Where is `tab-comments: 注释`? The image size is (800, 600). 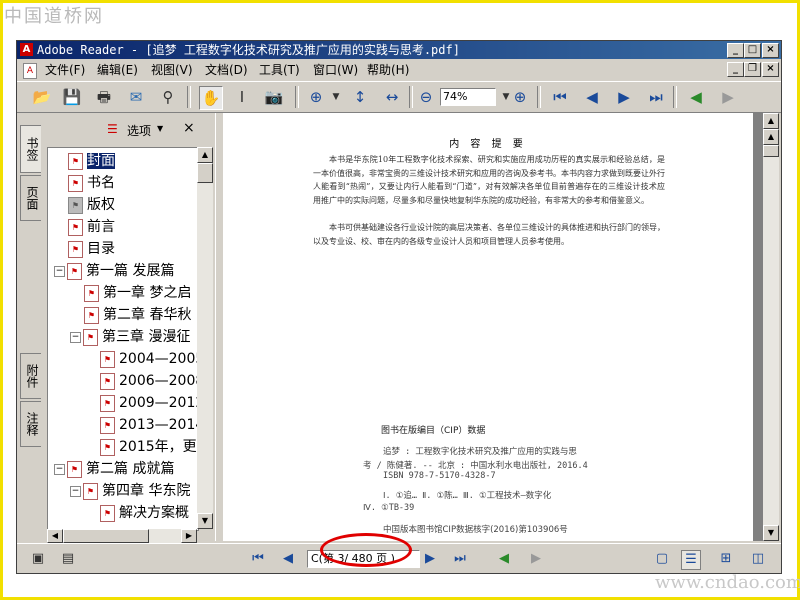 tab-comments: 注释 is located at coordinates (30, 424).